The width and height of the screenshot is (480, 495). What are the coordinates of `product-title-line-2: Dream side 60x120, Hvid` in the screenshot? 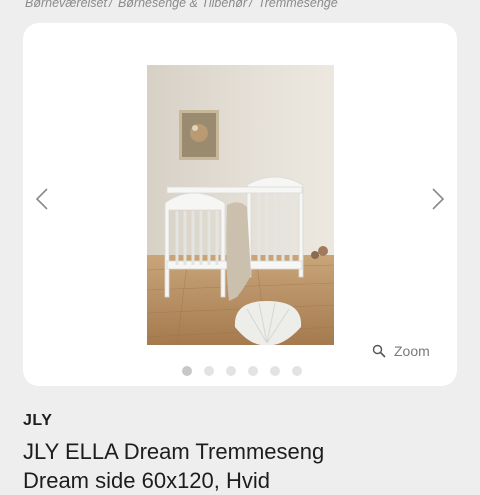 It's located at (147, 480).